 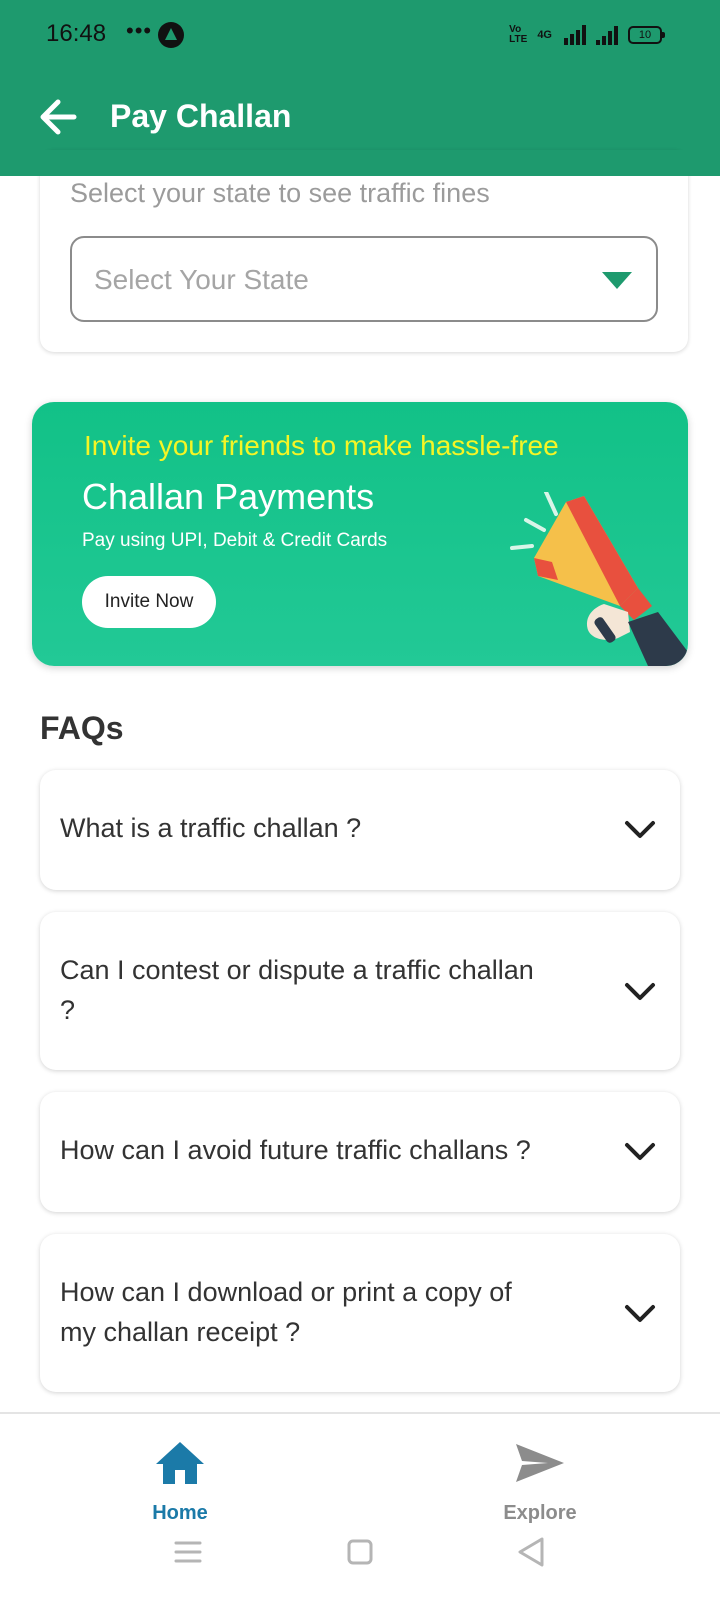 I want to click on menu-icon, so click(x=188, y=1552).